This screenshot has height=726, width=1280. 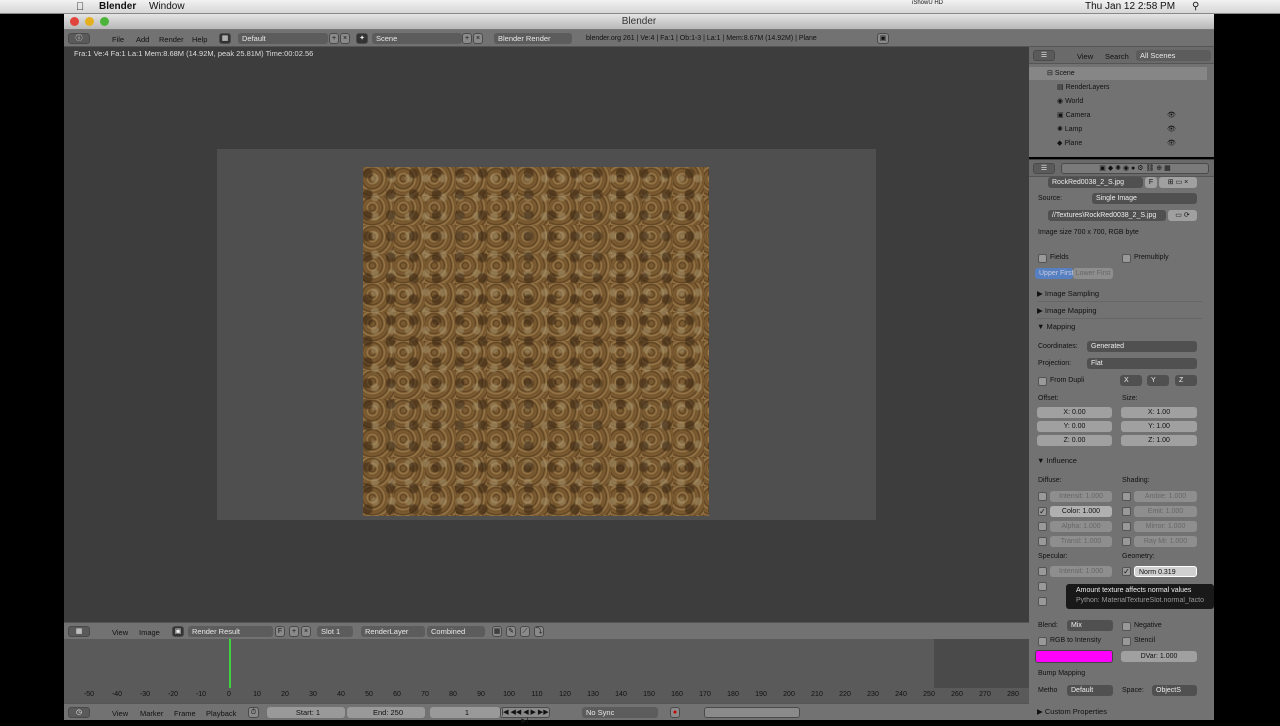 What do you see at coordinates (1135, 168) in the screenshot?
I see `context-tabs: ▣ ◆ ✺ ◉ ● ⚙ ⛓ ⊕ ▦` at bounding box center [1135, 168].